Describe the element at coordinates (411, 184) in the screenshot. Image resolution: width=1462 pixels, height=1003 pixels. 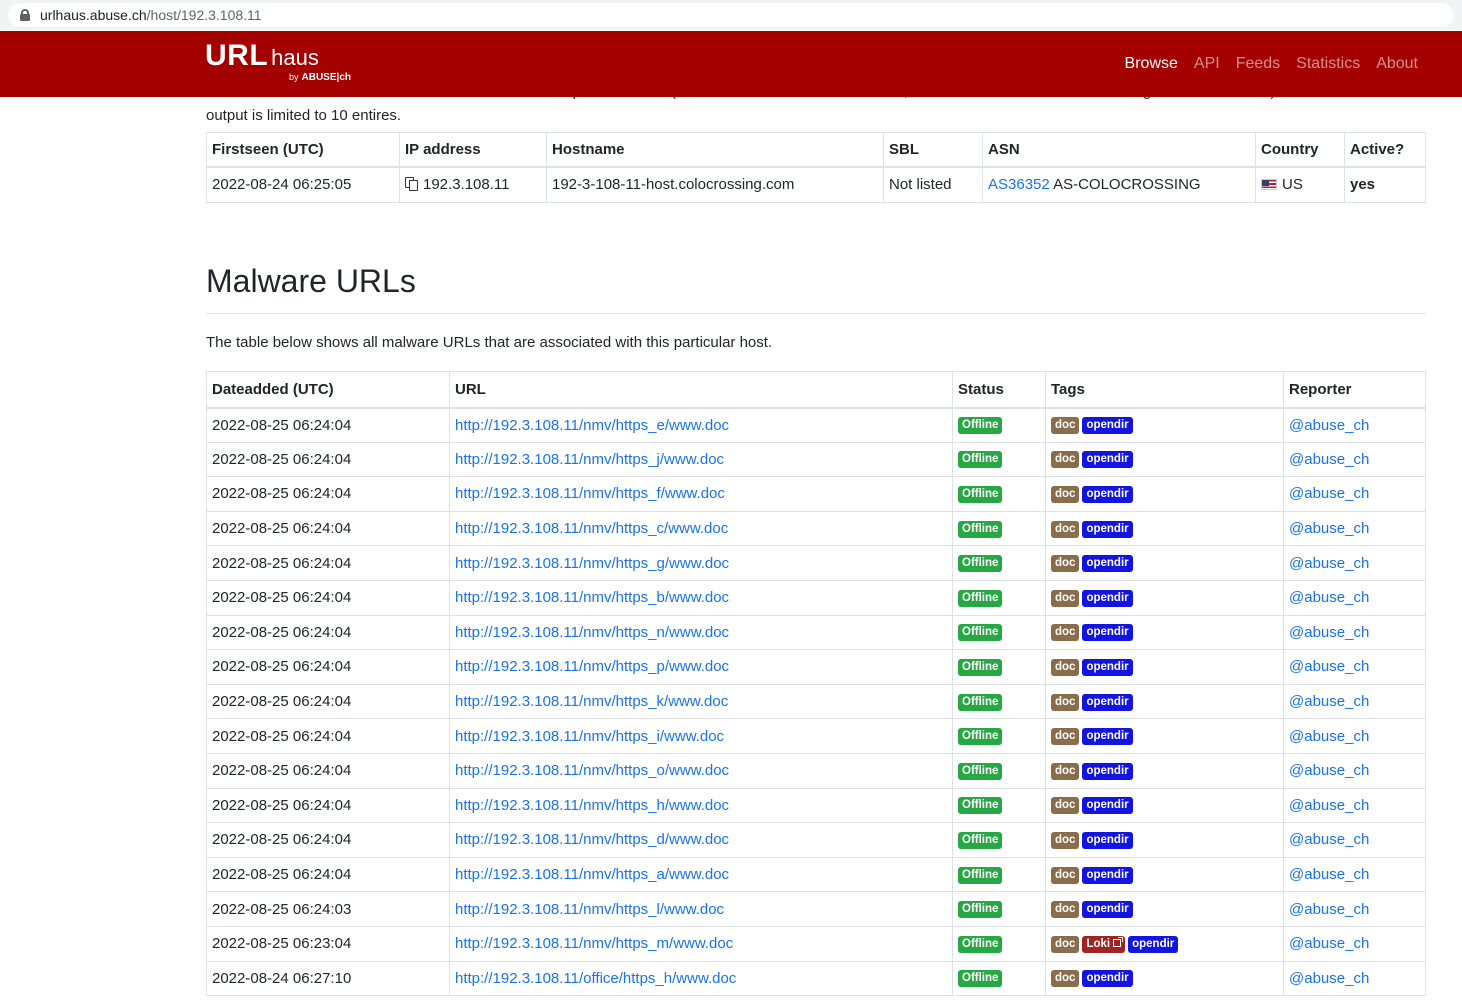
I see `copy-icon` at that location.